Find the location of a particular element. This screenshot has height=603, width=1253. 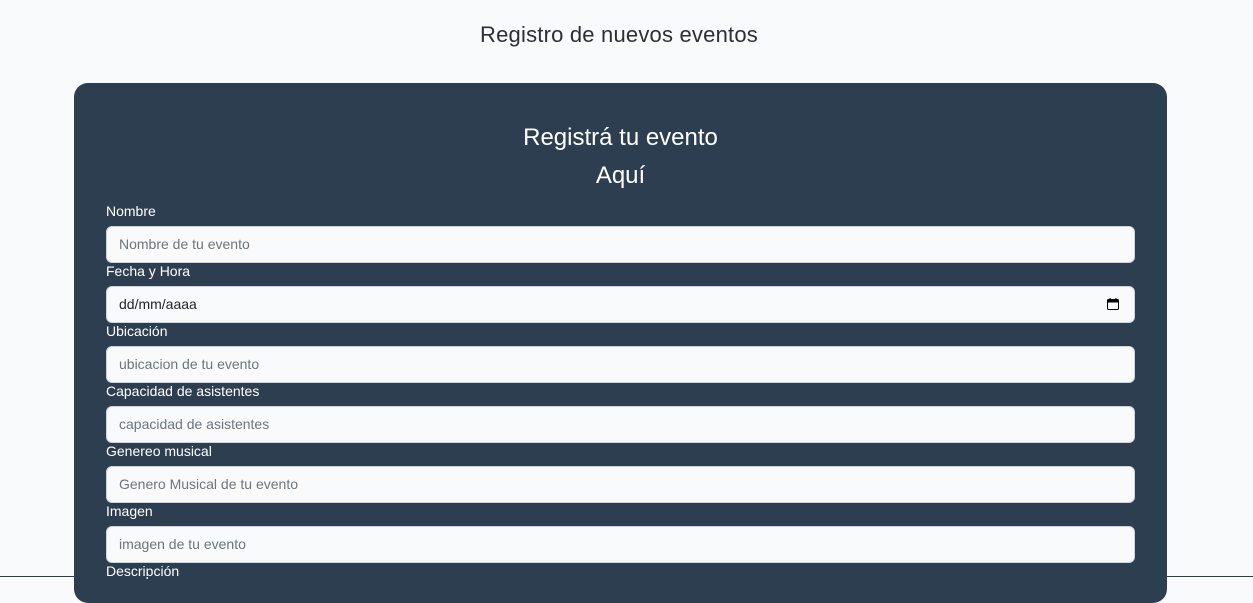

ubicacion-input: ubicacion de tu evento is located at coordinates (620, 364).